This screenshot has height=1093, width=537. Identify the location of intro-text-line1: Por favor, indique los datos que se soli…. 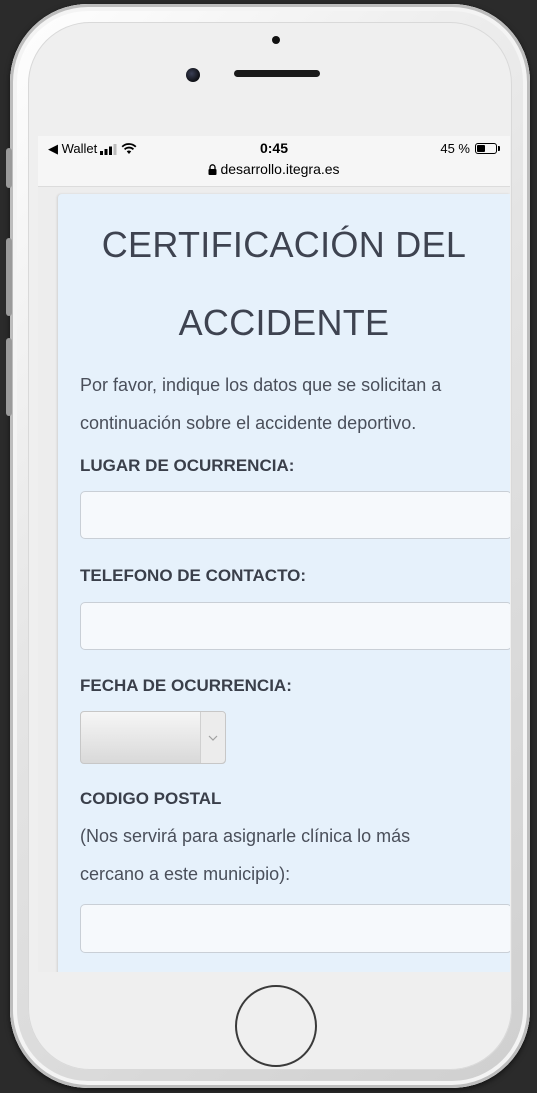
(261, 385).